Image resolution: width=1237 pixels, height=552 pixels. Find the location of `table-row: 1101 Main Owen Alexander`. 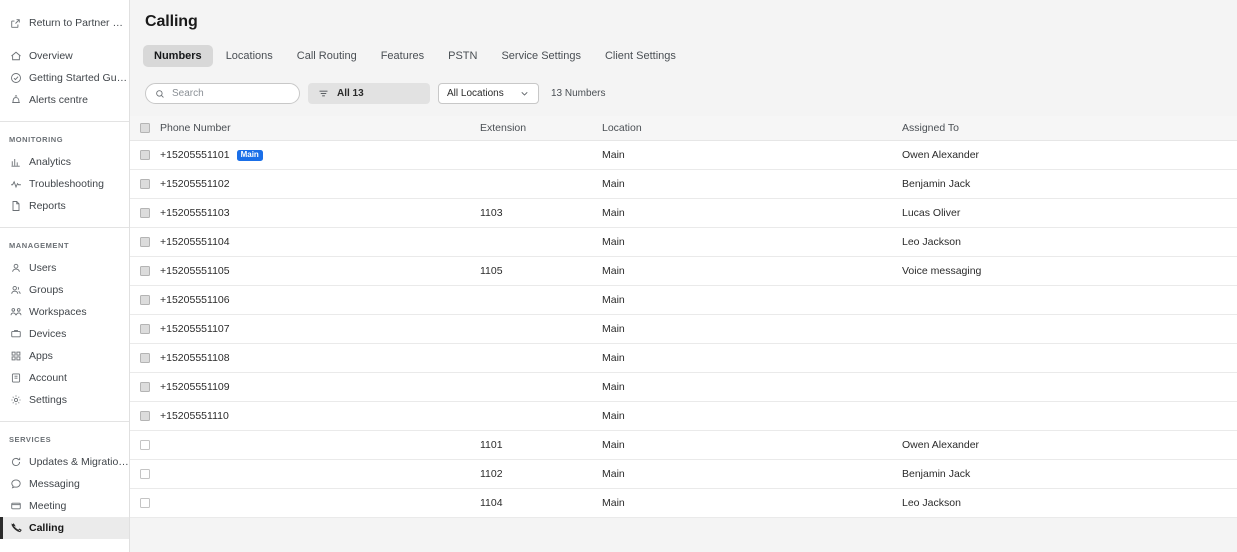

table-row: 1101 Main Owen Alexander is located at coordinates (683, 445).